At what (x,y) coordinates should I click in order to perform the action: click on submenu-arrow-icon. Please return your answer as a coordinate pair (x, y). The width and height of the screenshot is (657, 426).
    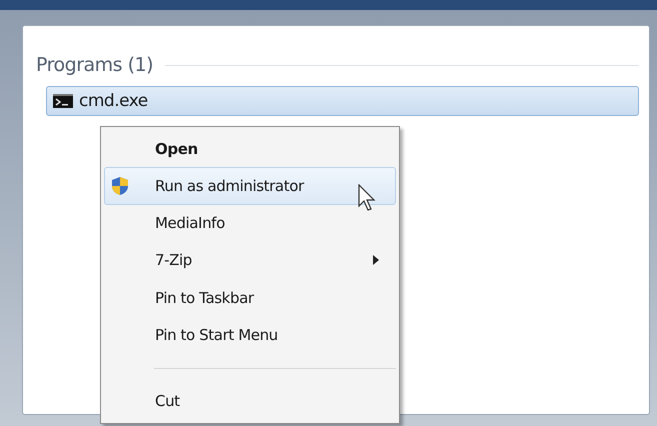
    Looking at the image, I should click on (376, 260).